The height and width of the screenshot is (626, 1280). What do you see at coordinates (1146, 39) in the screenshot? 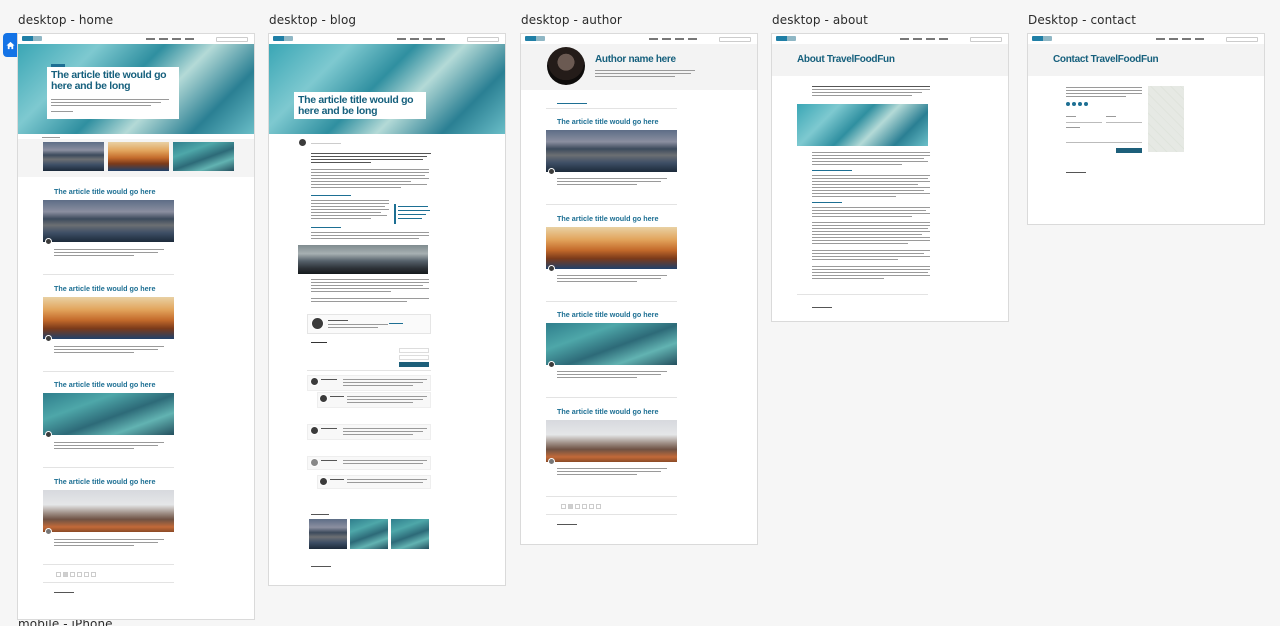
I see `contact-nav` at bounding box center [1146, 39].